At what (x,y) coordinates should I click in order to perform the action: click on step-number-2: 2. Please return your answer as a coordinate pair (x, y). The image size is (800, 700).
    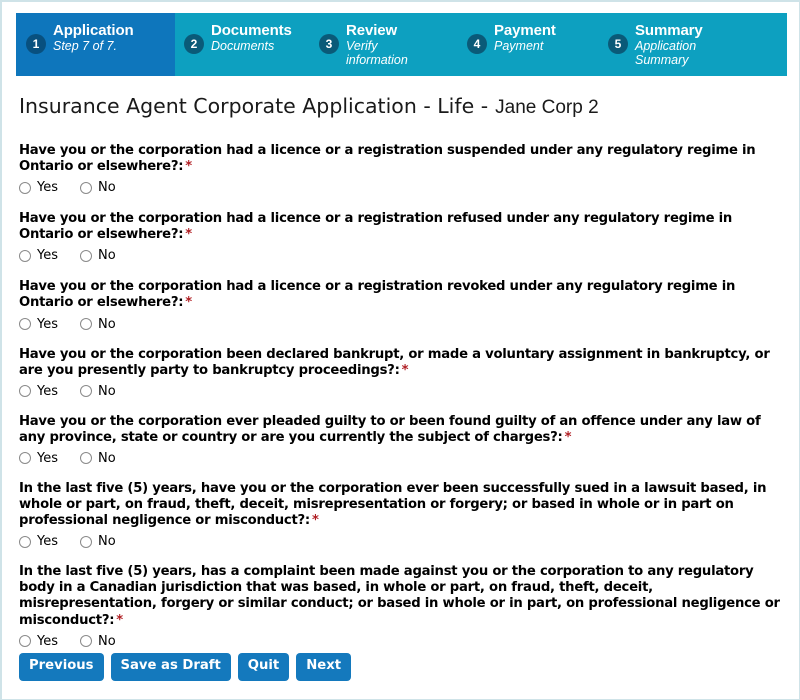
    Looking at the image, I should click on (194, 44).